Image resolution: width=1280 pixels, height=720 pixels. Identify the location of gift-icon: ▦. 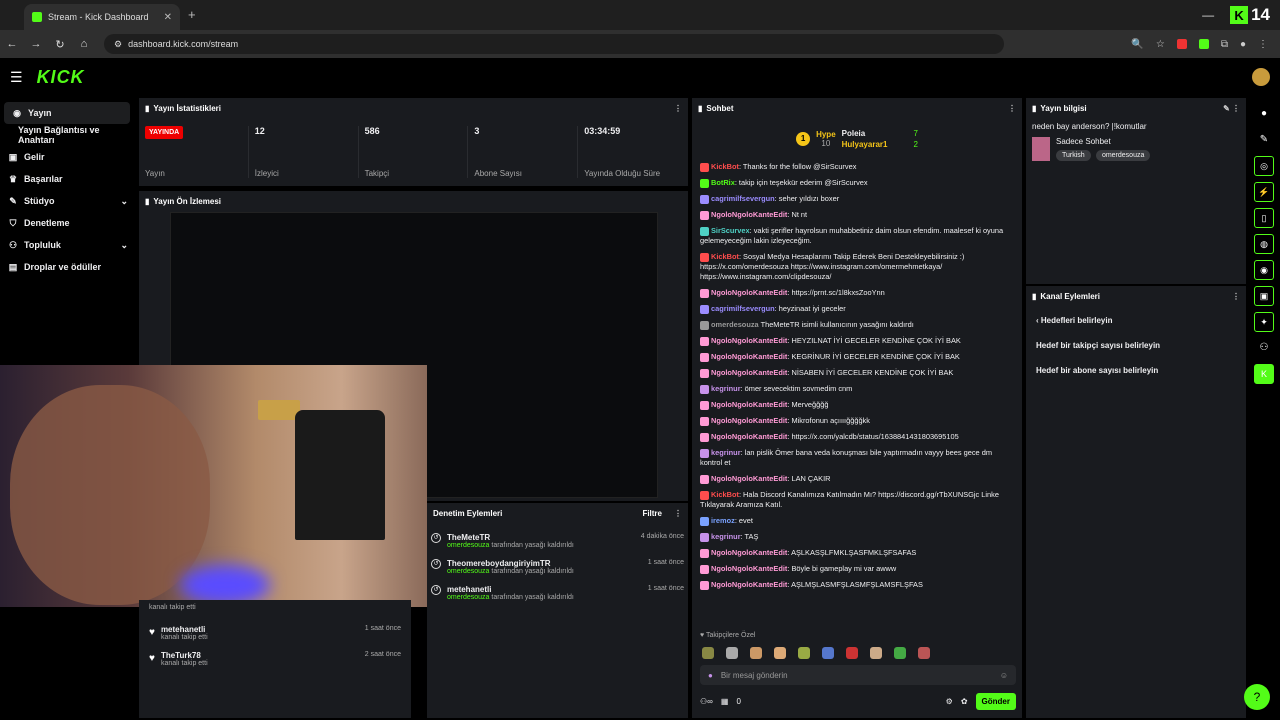
(725, 701).